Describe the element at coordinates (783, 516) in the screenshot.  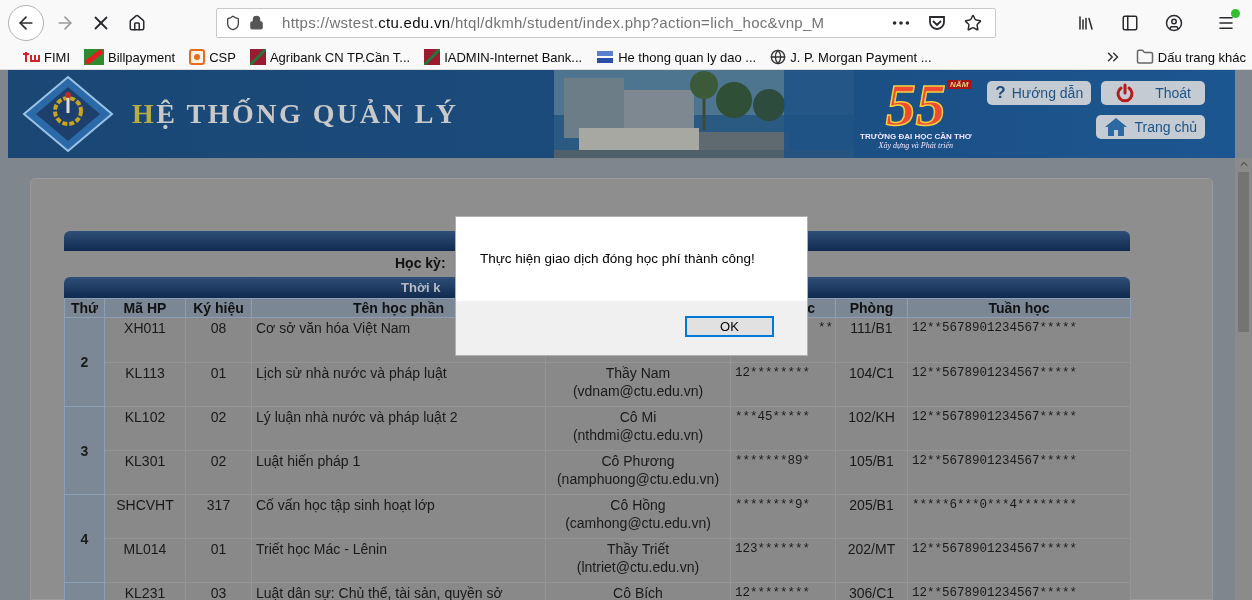
I see `table-cell: ********9*` at that location.